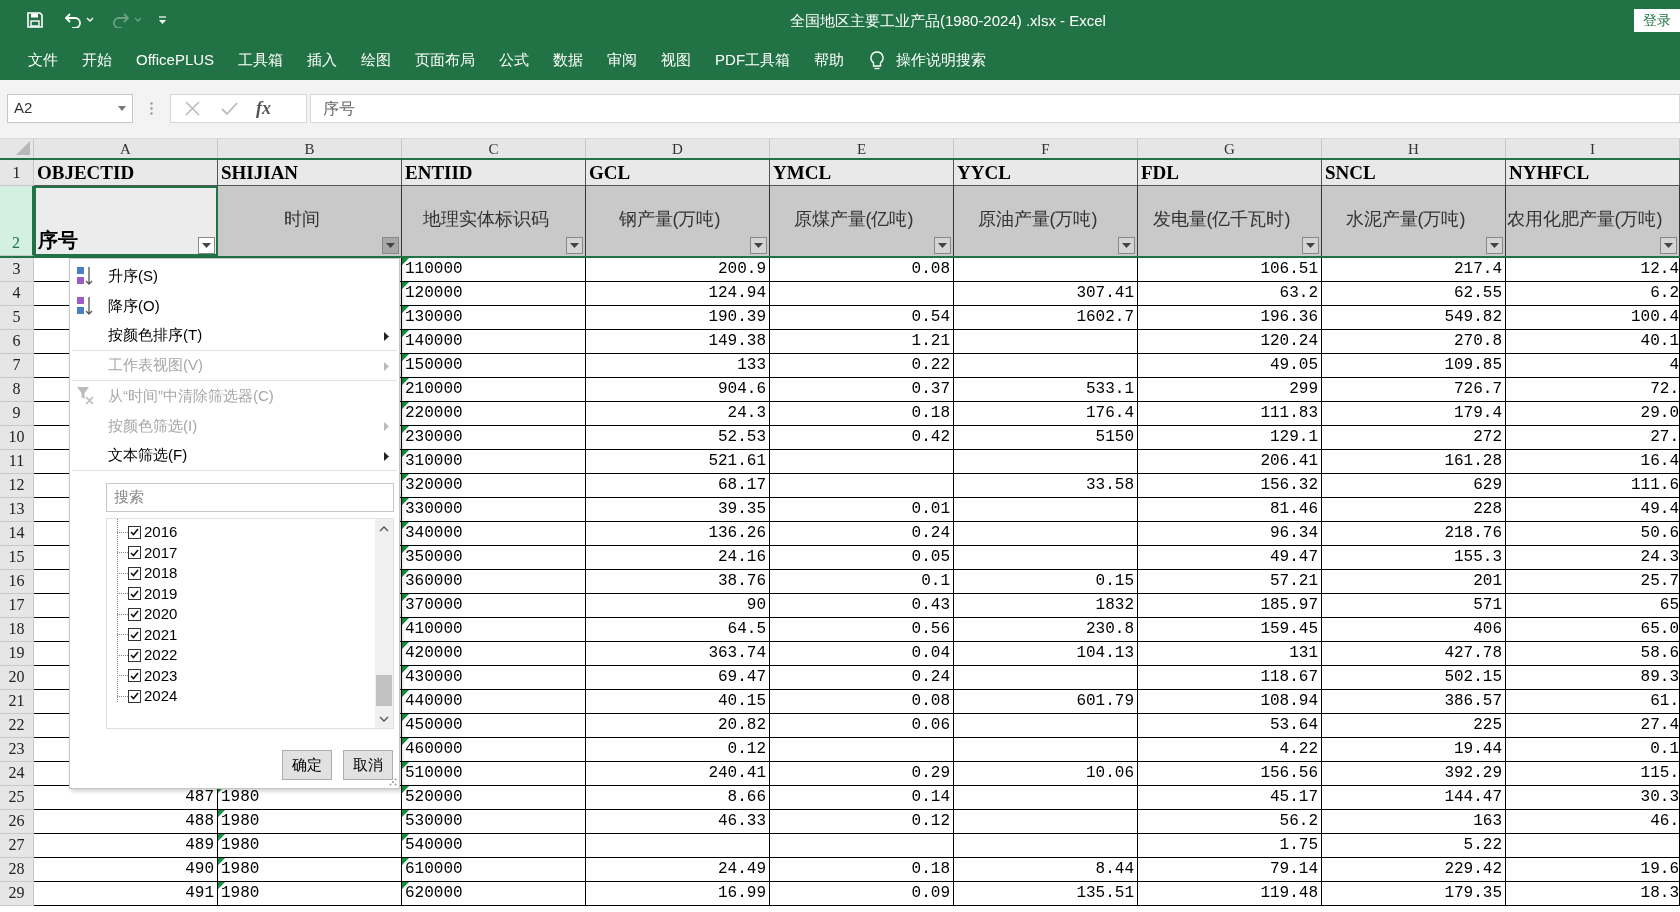  What do you see at coordinates (1414, 750) in the screenshot?
I see `table-cell: 19.44` at bounding box center [1414, 750].